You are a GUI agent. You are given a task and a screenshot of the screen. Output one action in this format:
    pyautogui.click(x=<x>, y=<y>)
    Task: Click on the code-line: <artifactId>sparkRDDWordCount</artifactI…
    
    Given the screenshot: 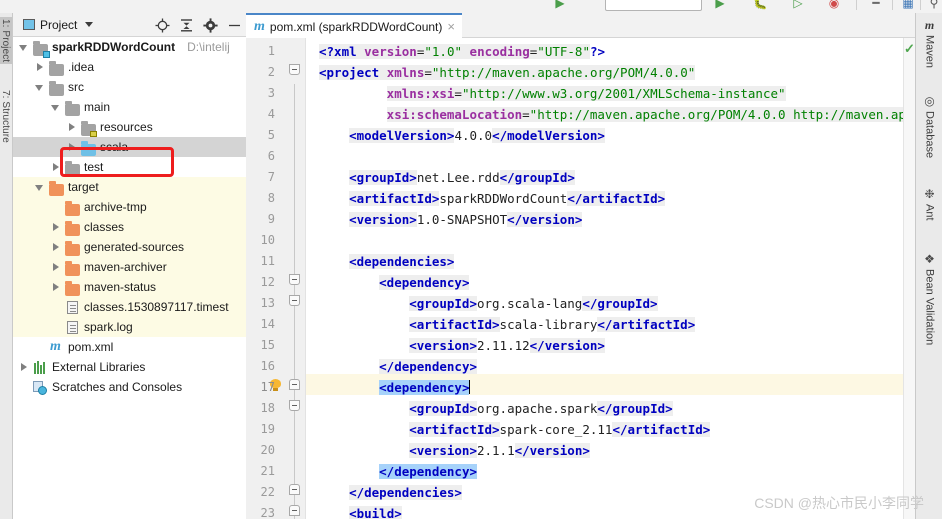 What is the action you would take?
    pyautogui.click(x=507, y=198)
    